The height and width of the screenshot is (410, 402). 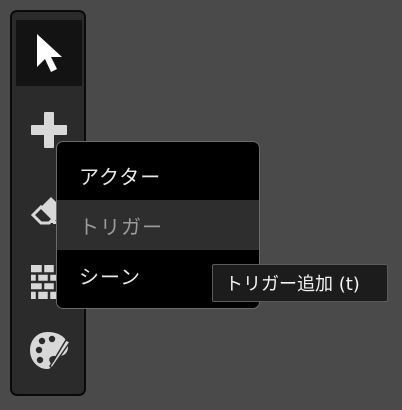 I want to click on select-tool-button, so click(x=49, y=53).